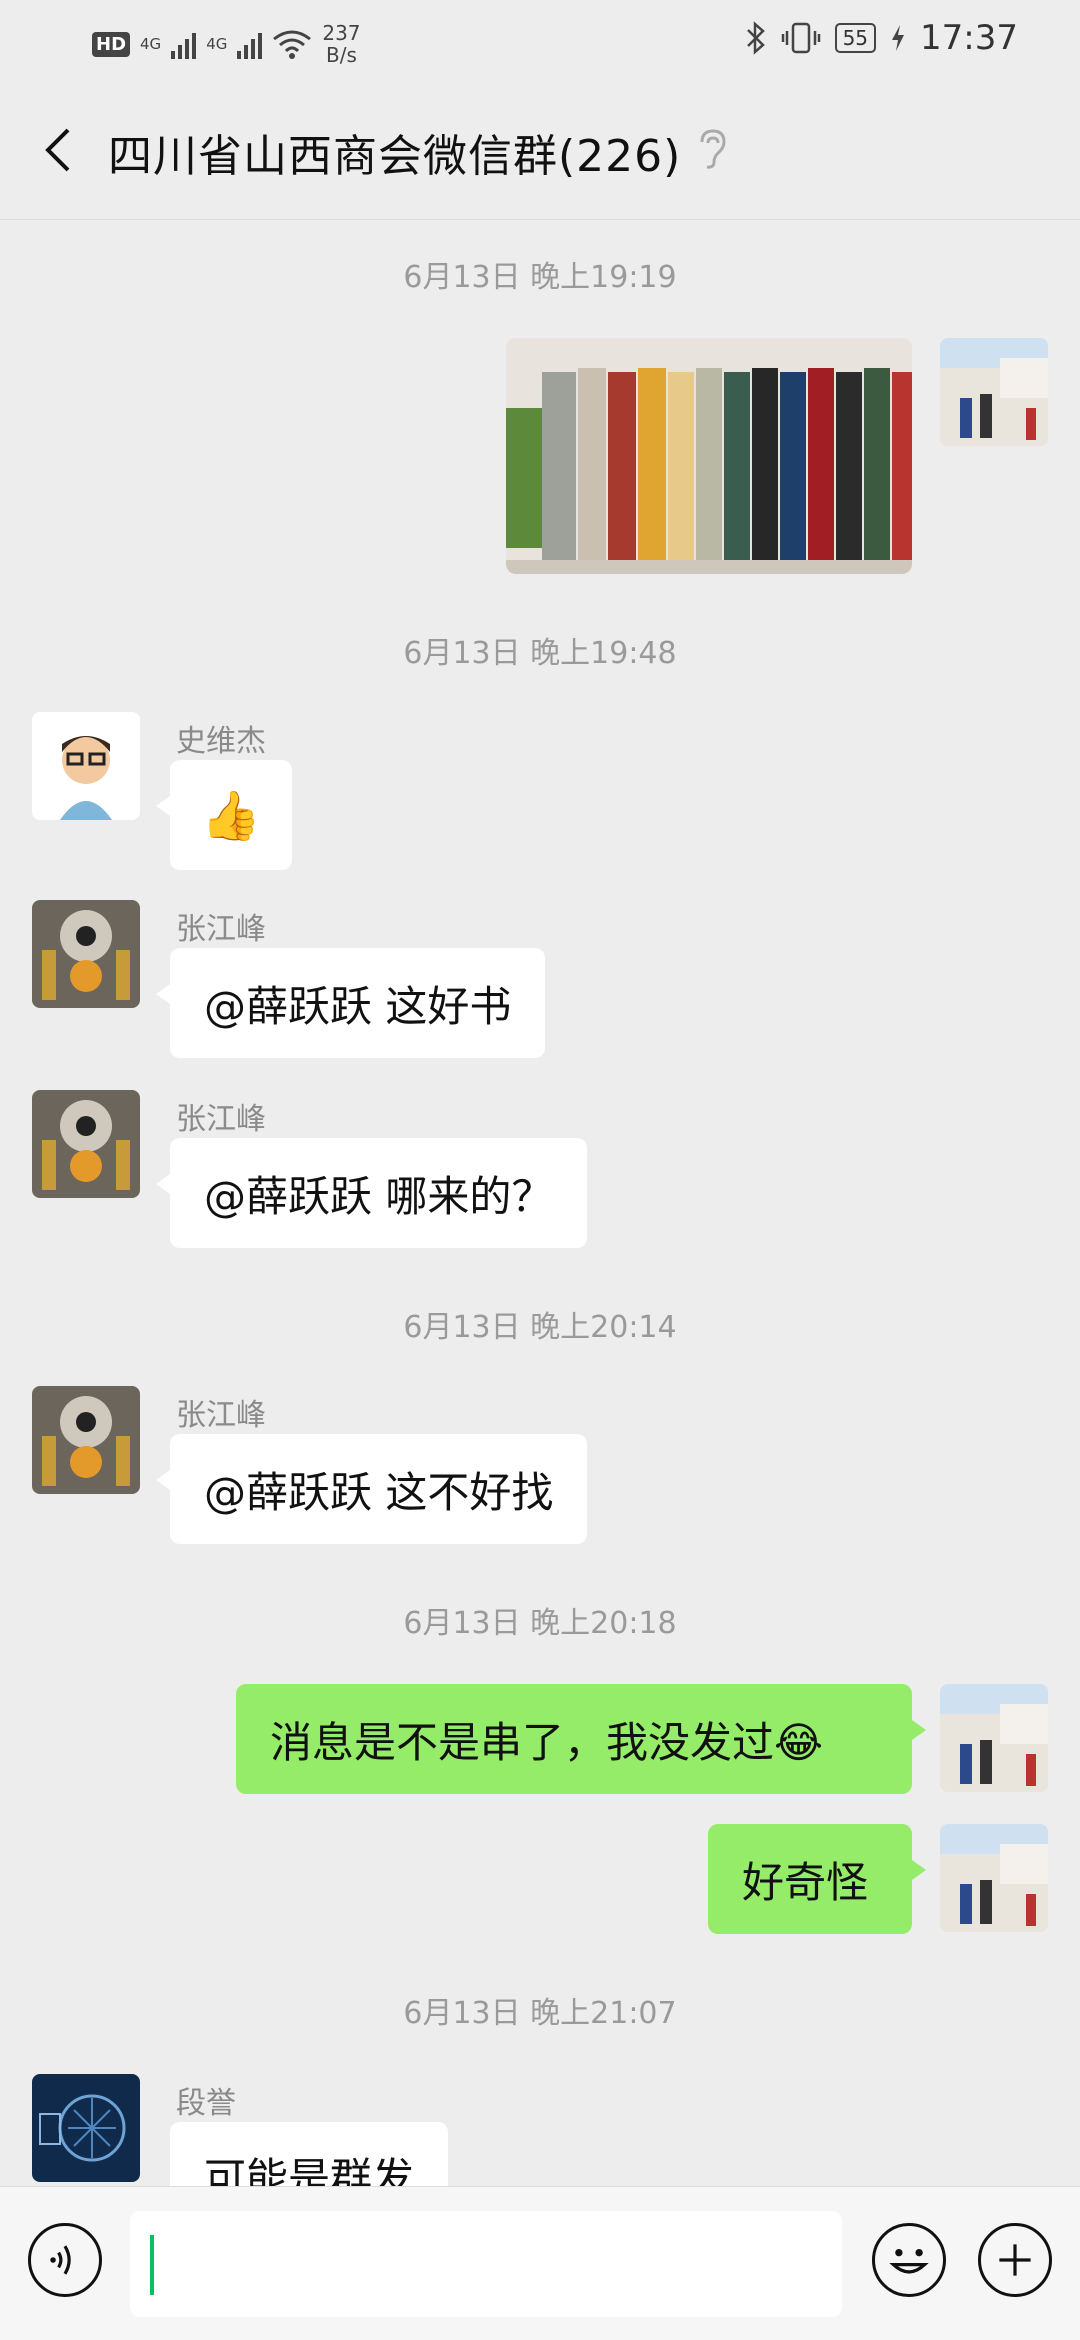 The height and width of the screenshot is (2340, 1080). What do you see at coordinates (292, 44) in the screenshot?
I see `wifi-icon` at bounding box center [292, 44].